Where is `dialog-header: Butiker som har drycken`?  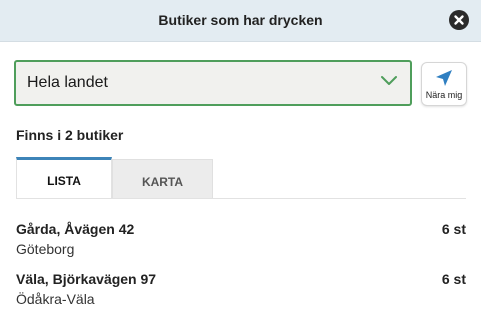 dialog-header: Butiker som har drycken is located at coordinates (240, 21).